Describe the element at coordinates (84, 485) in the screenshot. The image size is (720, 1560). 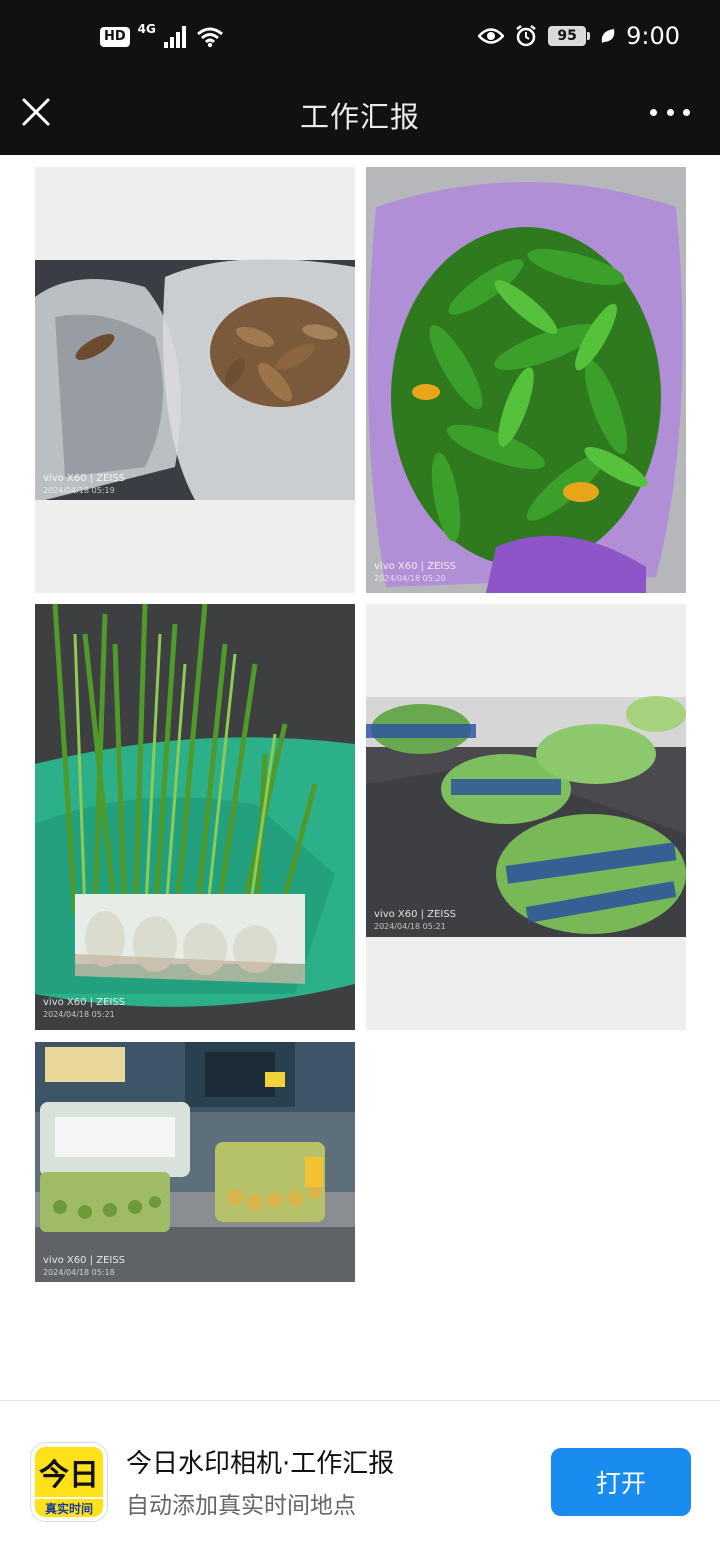
I see `photo-watermark: vivo X60 | ZEISS 2024/04/18 05:19` at that location.